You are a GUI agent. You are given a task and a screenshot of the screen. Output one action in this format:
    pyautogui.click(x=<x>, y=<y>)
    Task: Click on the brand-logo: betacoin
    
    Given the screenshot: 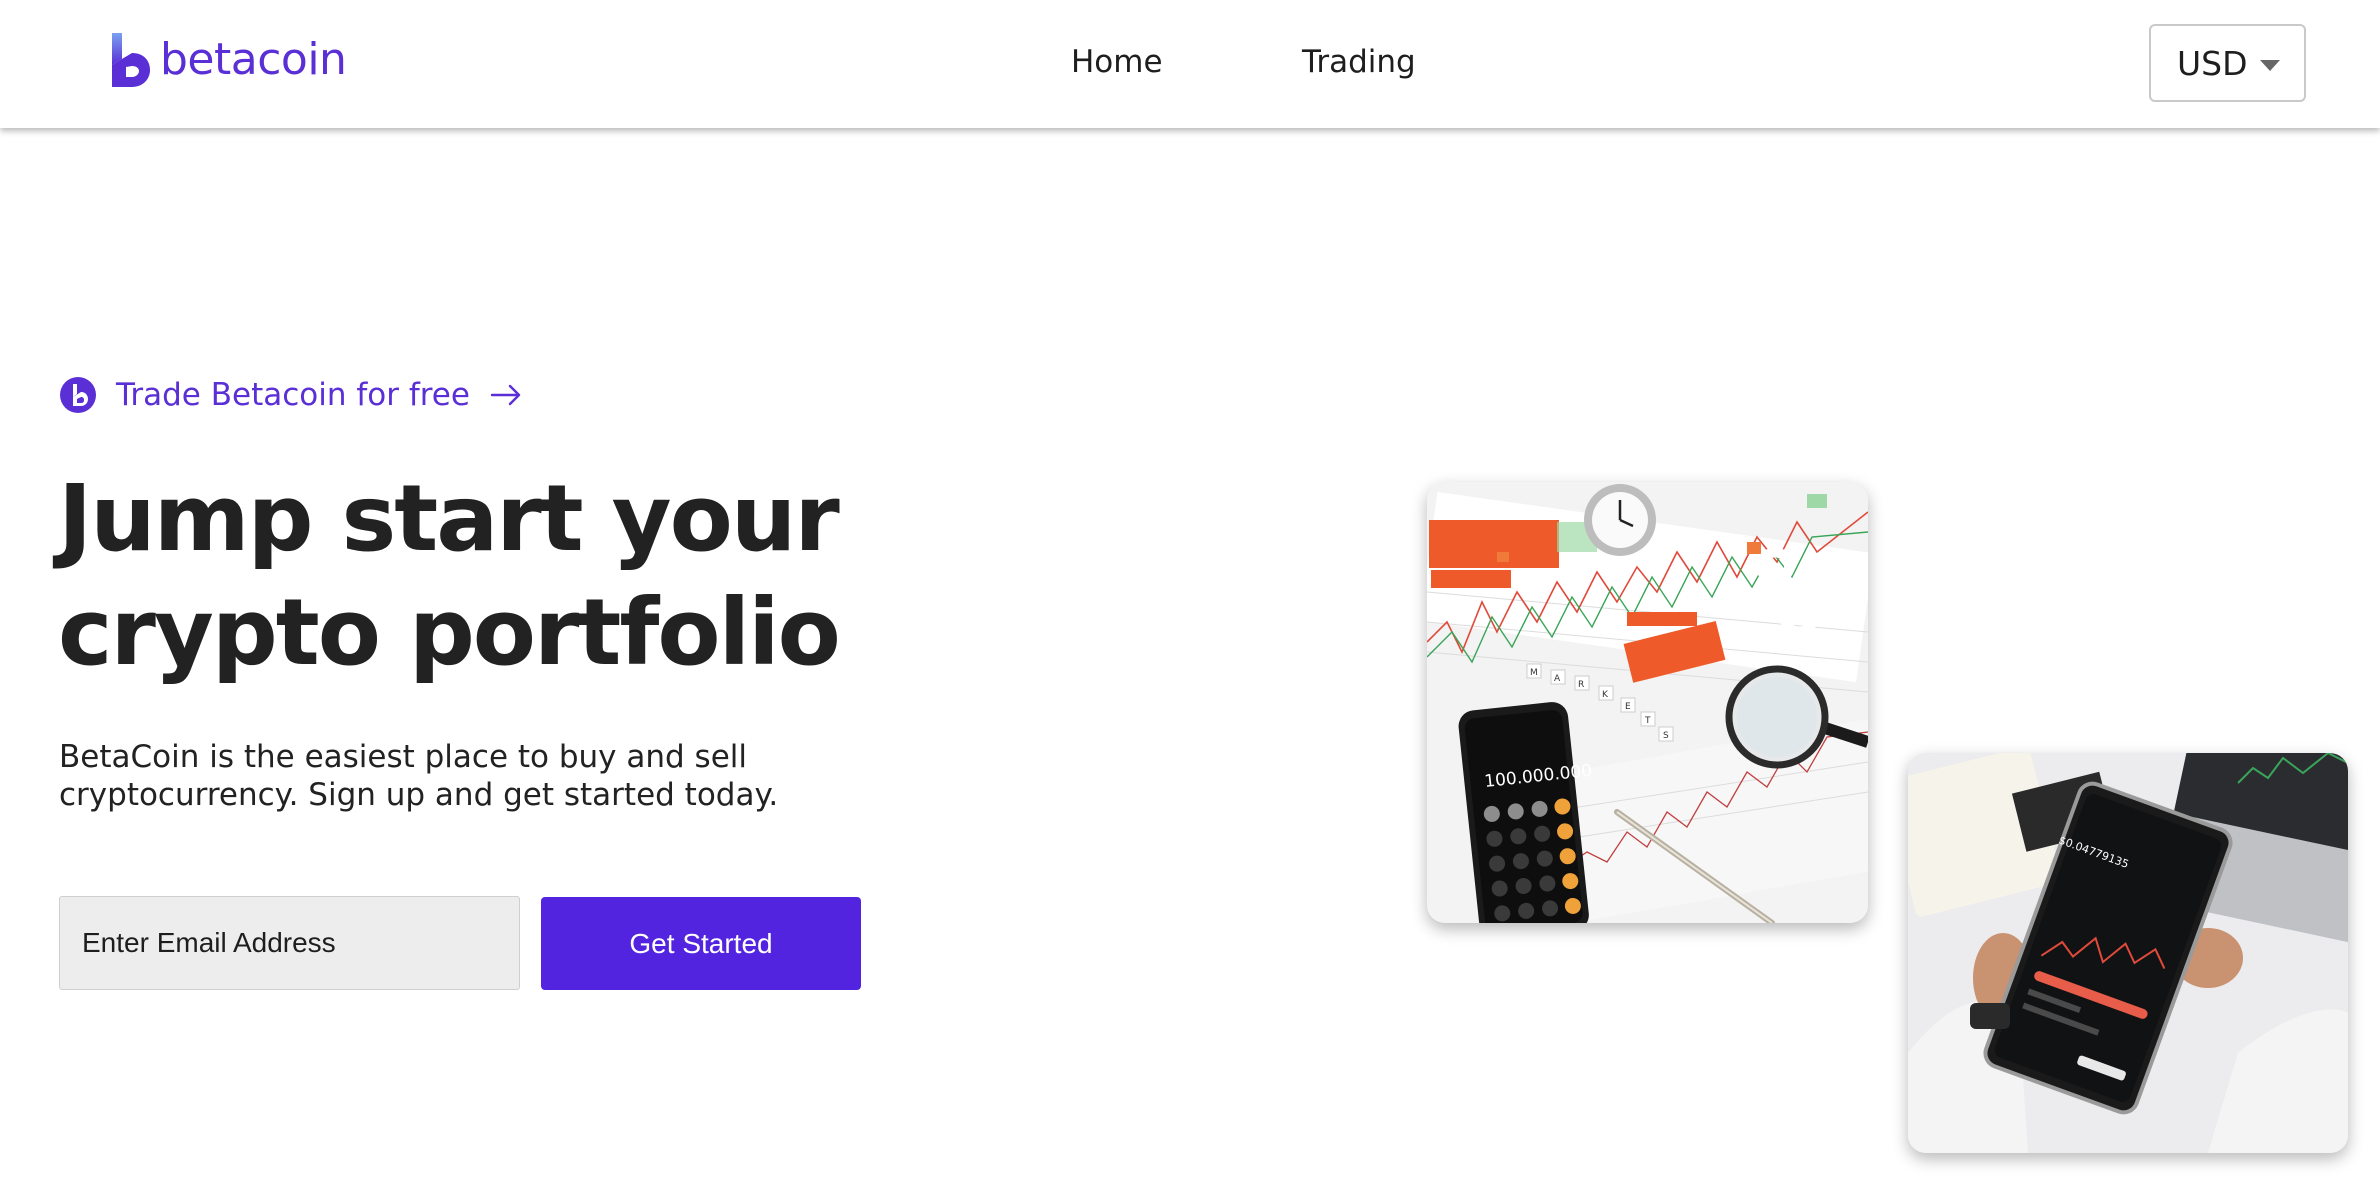 What is the action you would take?
    pyautogui.click(x=227, y=60)
    